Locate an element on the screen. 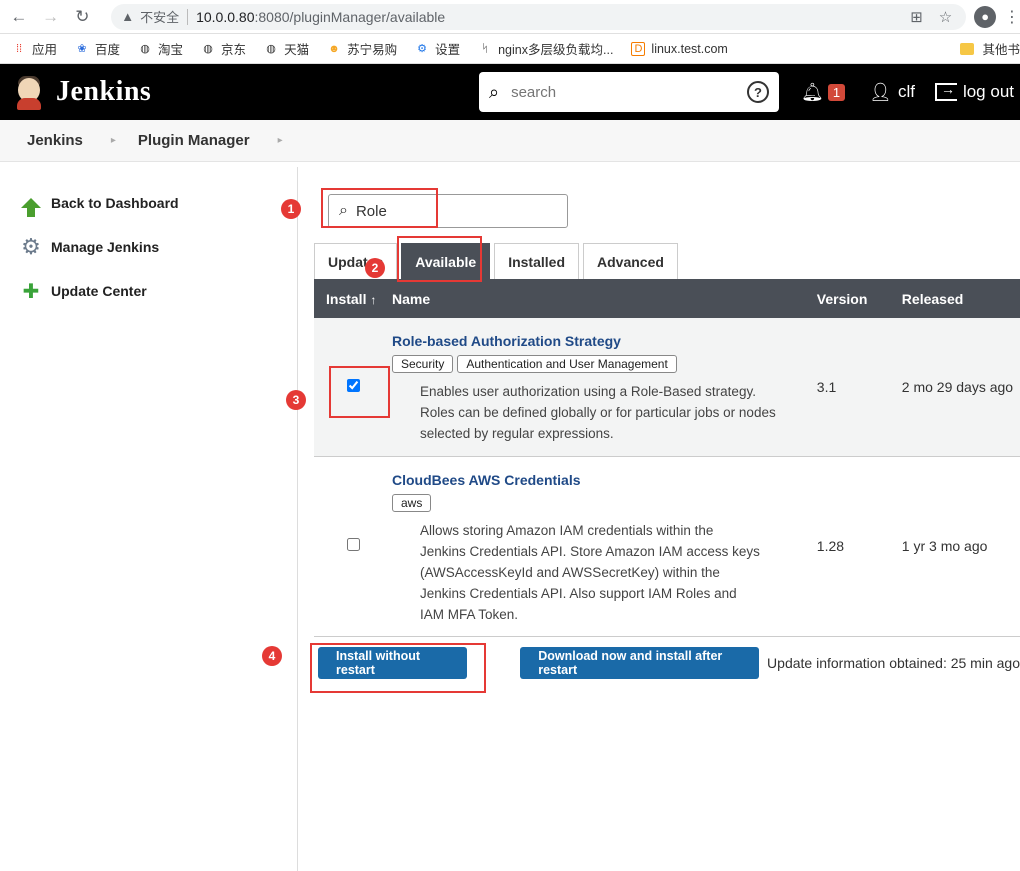 The height and width of the screenshot is (871, 1020). logout-icon is located at coordinates (945, 91).